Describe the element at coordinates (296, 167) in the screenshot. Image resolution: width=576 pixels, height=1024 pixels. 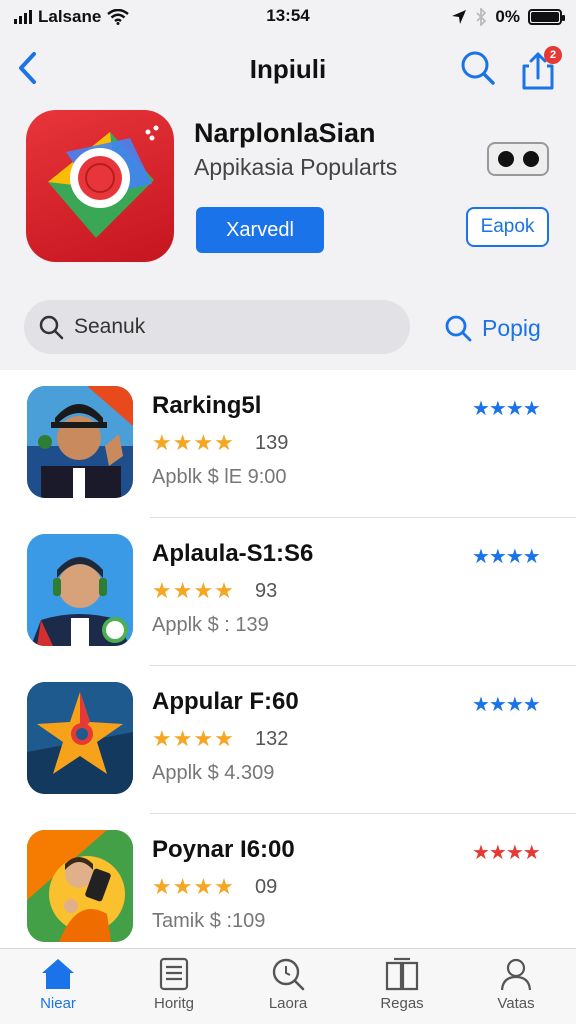
I see `featured-app-subtitle: Appikasia Popularts` at that location.